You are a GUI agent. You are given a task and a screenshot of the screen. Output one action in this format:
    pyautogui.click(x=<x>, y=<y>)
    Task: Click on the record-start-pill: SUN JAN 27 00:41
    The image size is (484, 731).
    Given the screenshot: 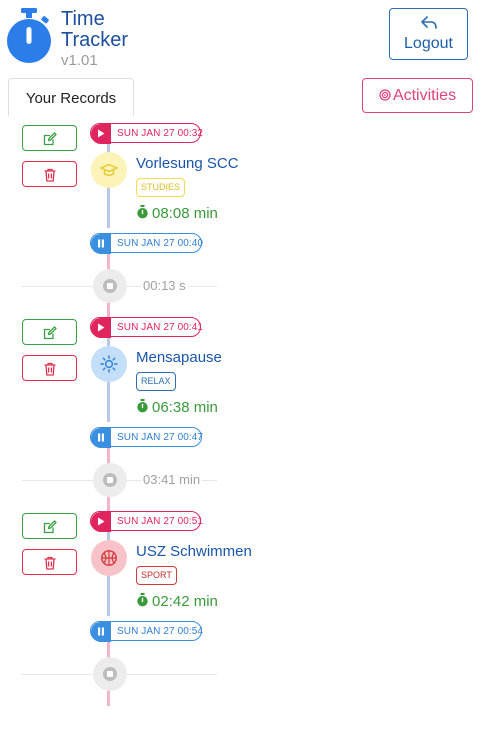 What is the action you would take?
    pyautogui.click(x=147, y=327)
    